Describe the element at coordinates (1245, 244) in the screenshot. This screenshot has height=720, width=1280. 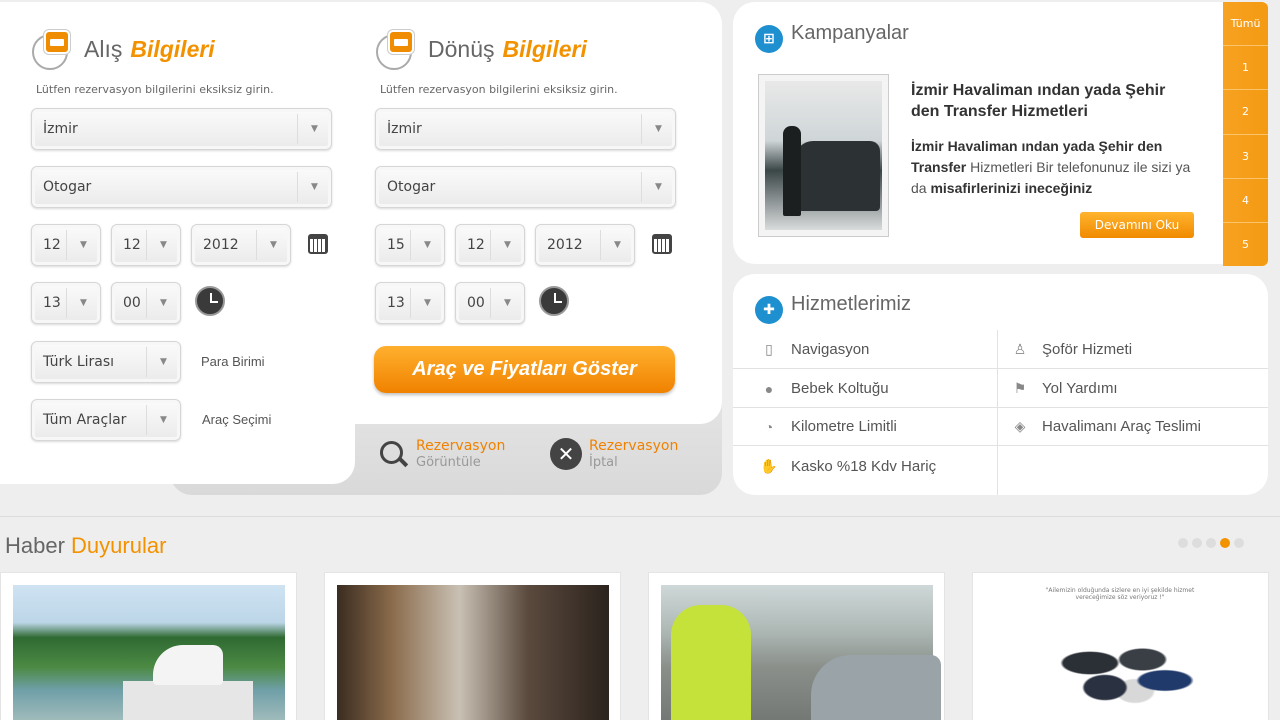
I see `pager-5: 5` at that location.